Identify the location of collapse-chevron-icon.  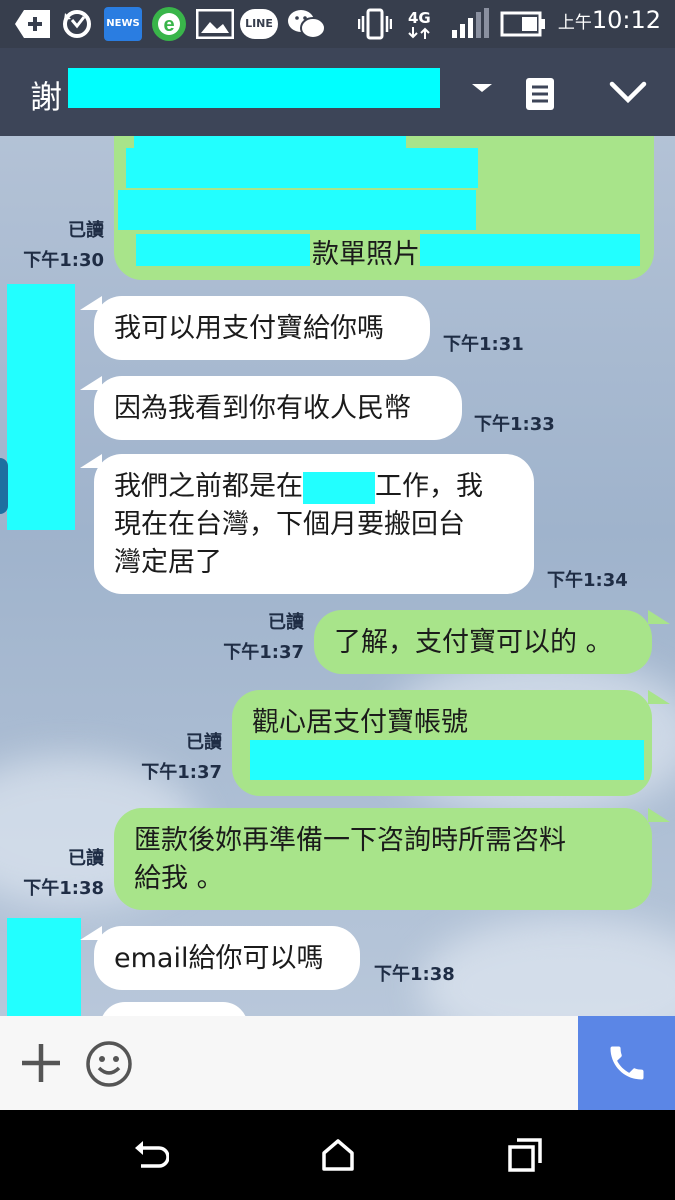
(628, 95).